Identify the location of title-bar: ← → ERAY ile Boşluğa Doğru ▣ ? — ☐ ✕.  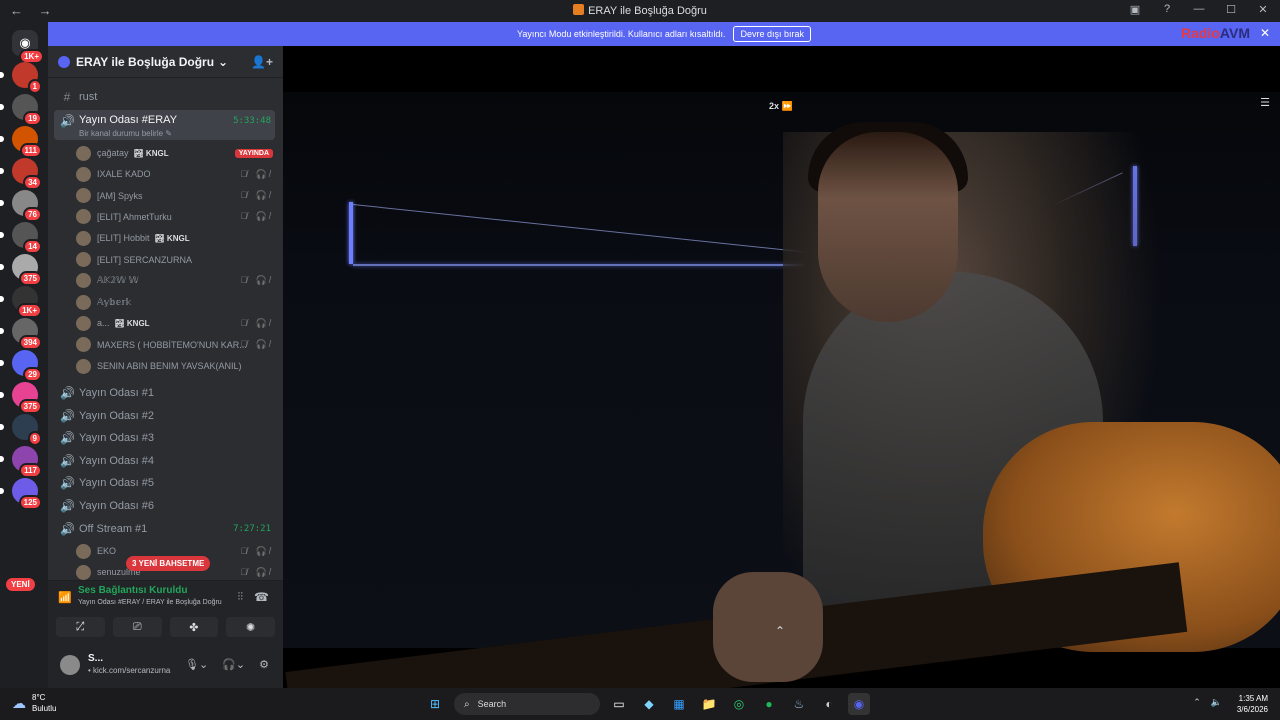
(640, 11).